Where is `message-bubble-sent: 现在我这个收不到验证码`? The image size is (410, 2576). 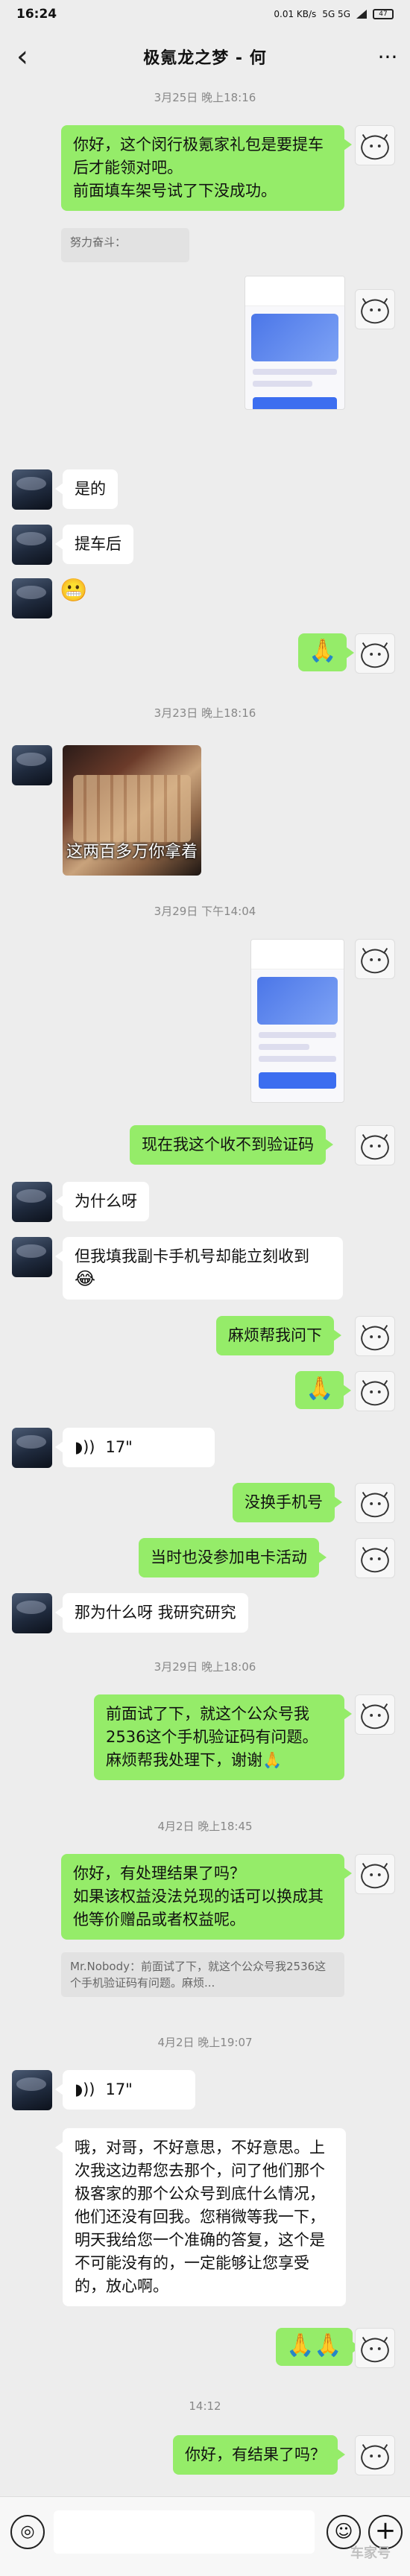 message-bubble-sent: 现在我这个收不到验证码 is located at coordinates (232, 1145).